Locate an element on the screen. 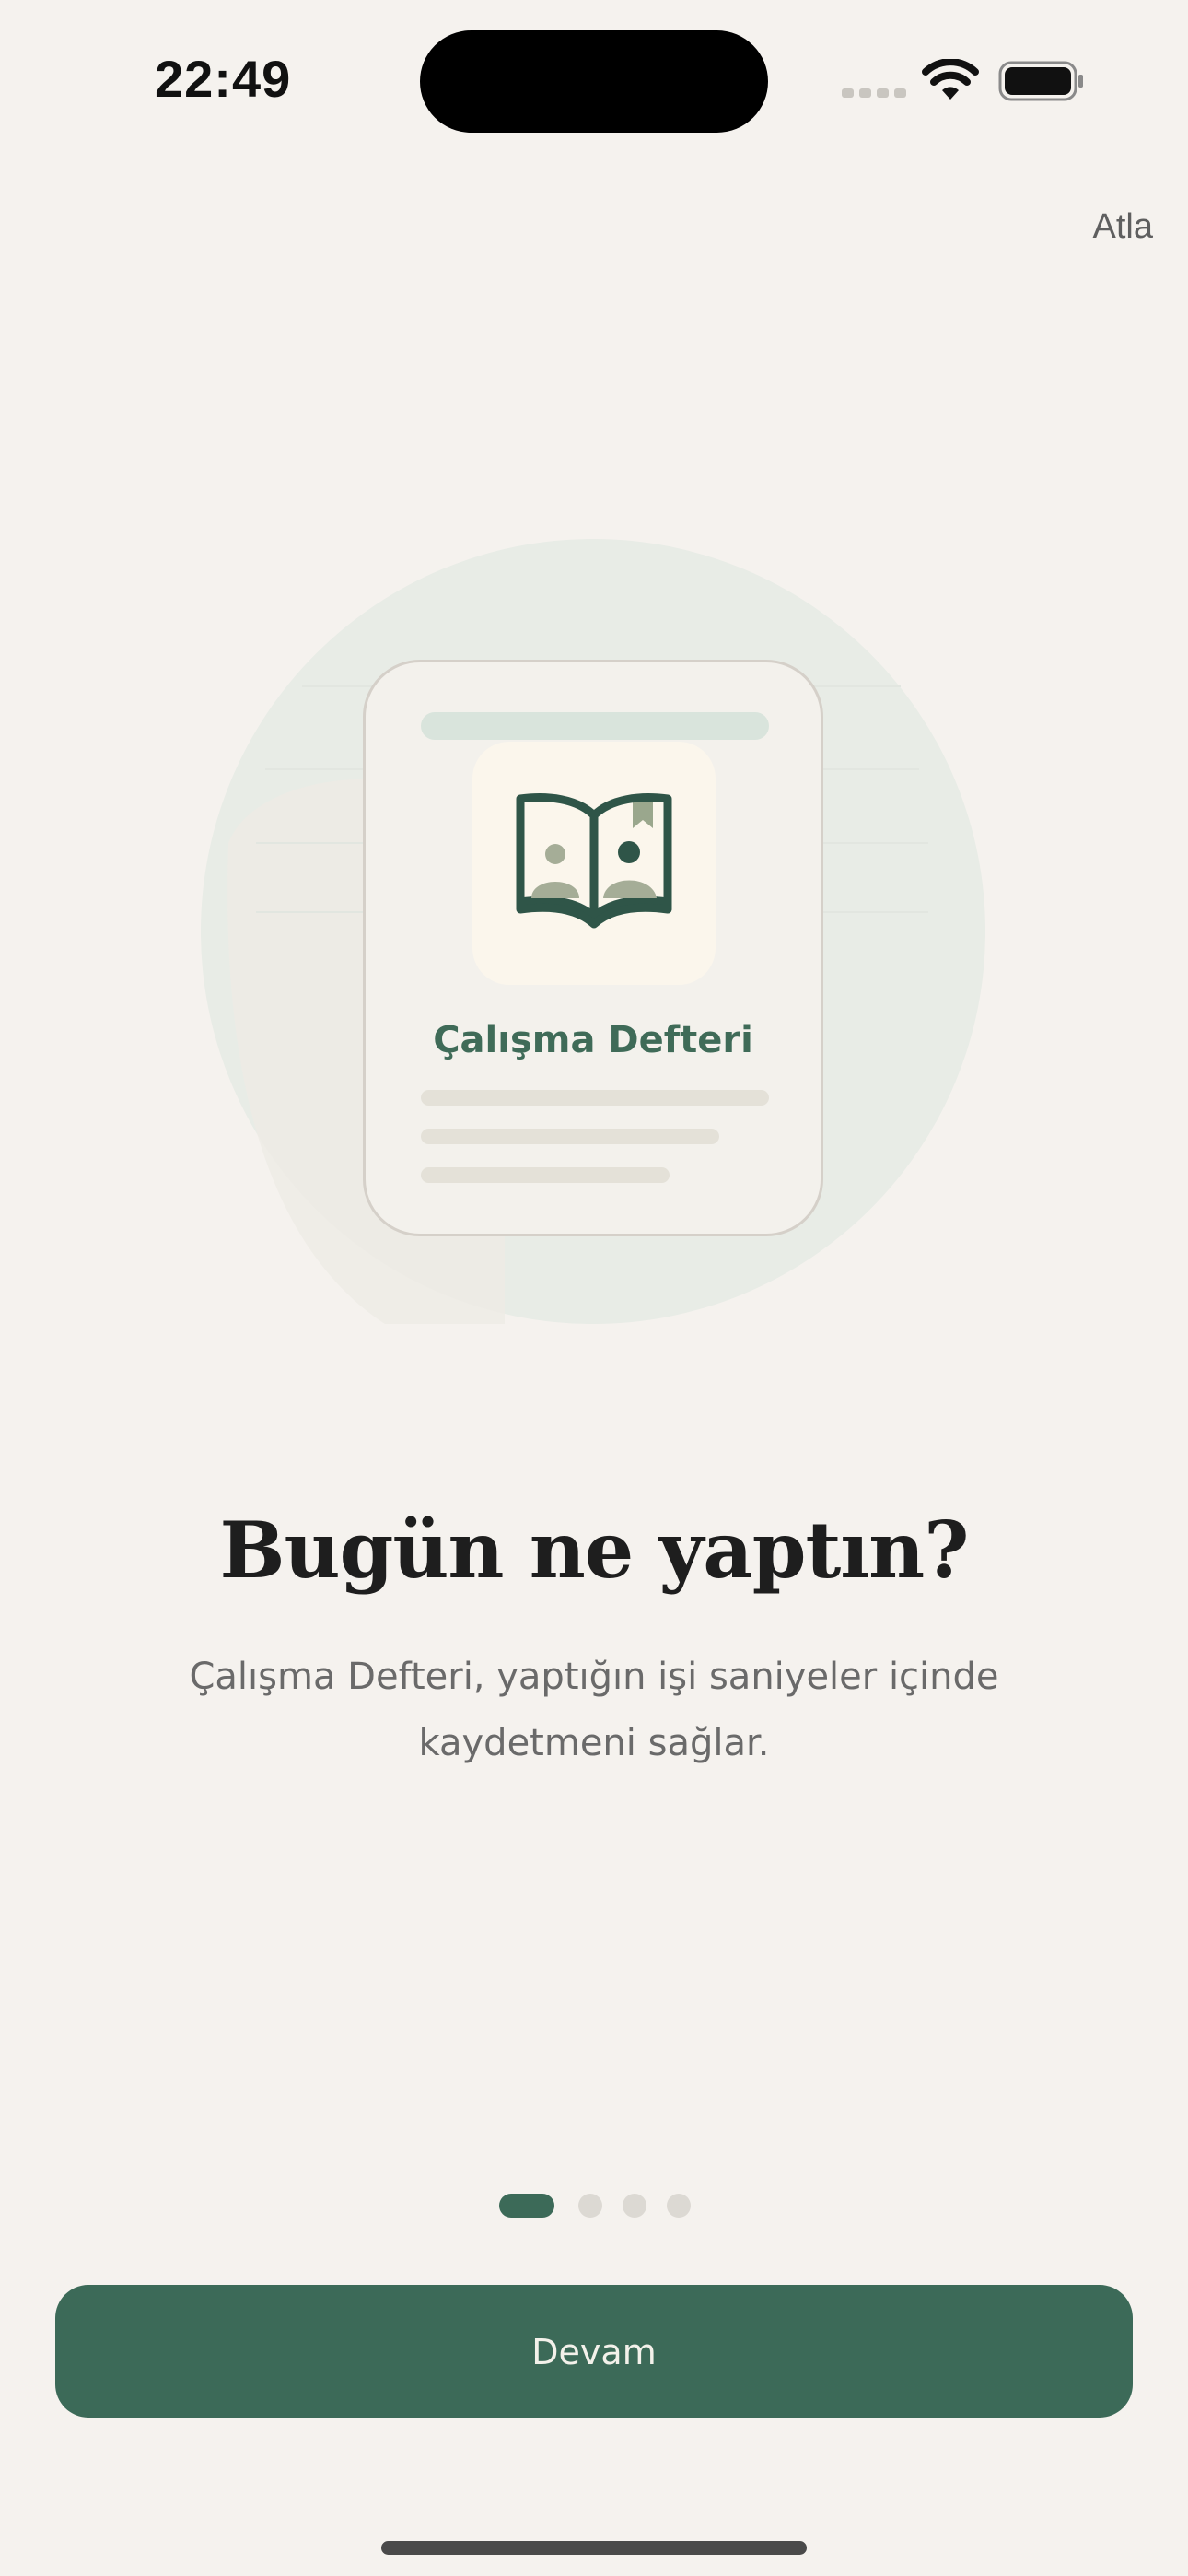  skip-button: Atla is located at coordinates (1123, 227).